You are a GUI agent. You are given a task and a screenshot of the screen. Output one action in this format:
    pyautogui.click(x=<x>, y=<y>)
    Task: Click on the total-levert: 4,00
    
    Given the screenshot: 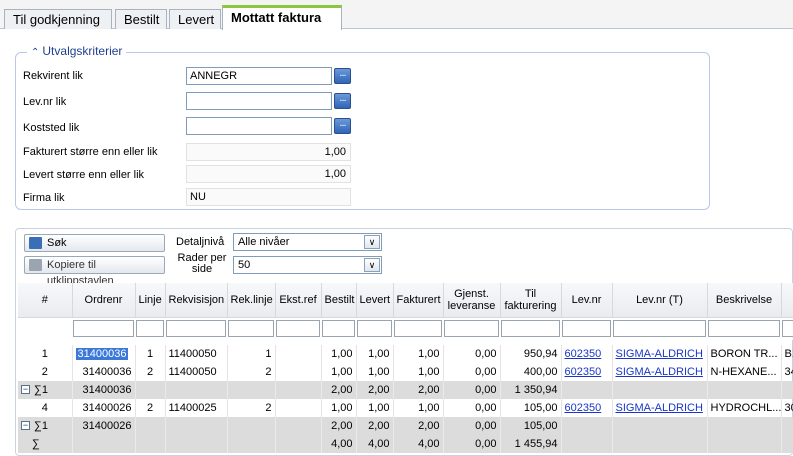 What is the action you would take?
    pyautogui.click(x=375, y=444)
    